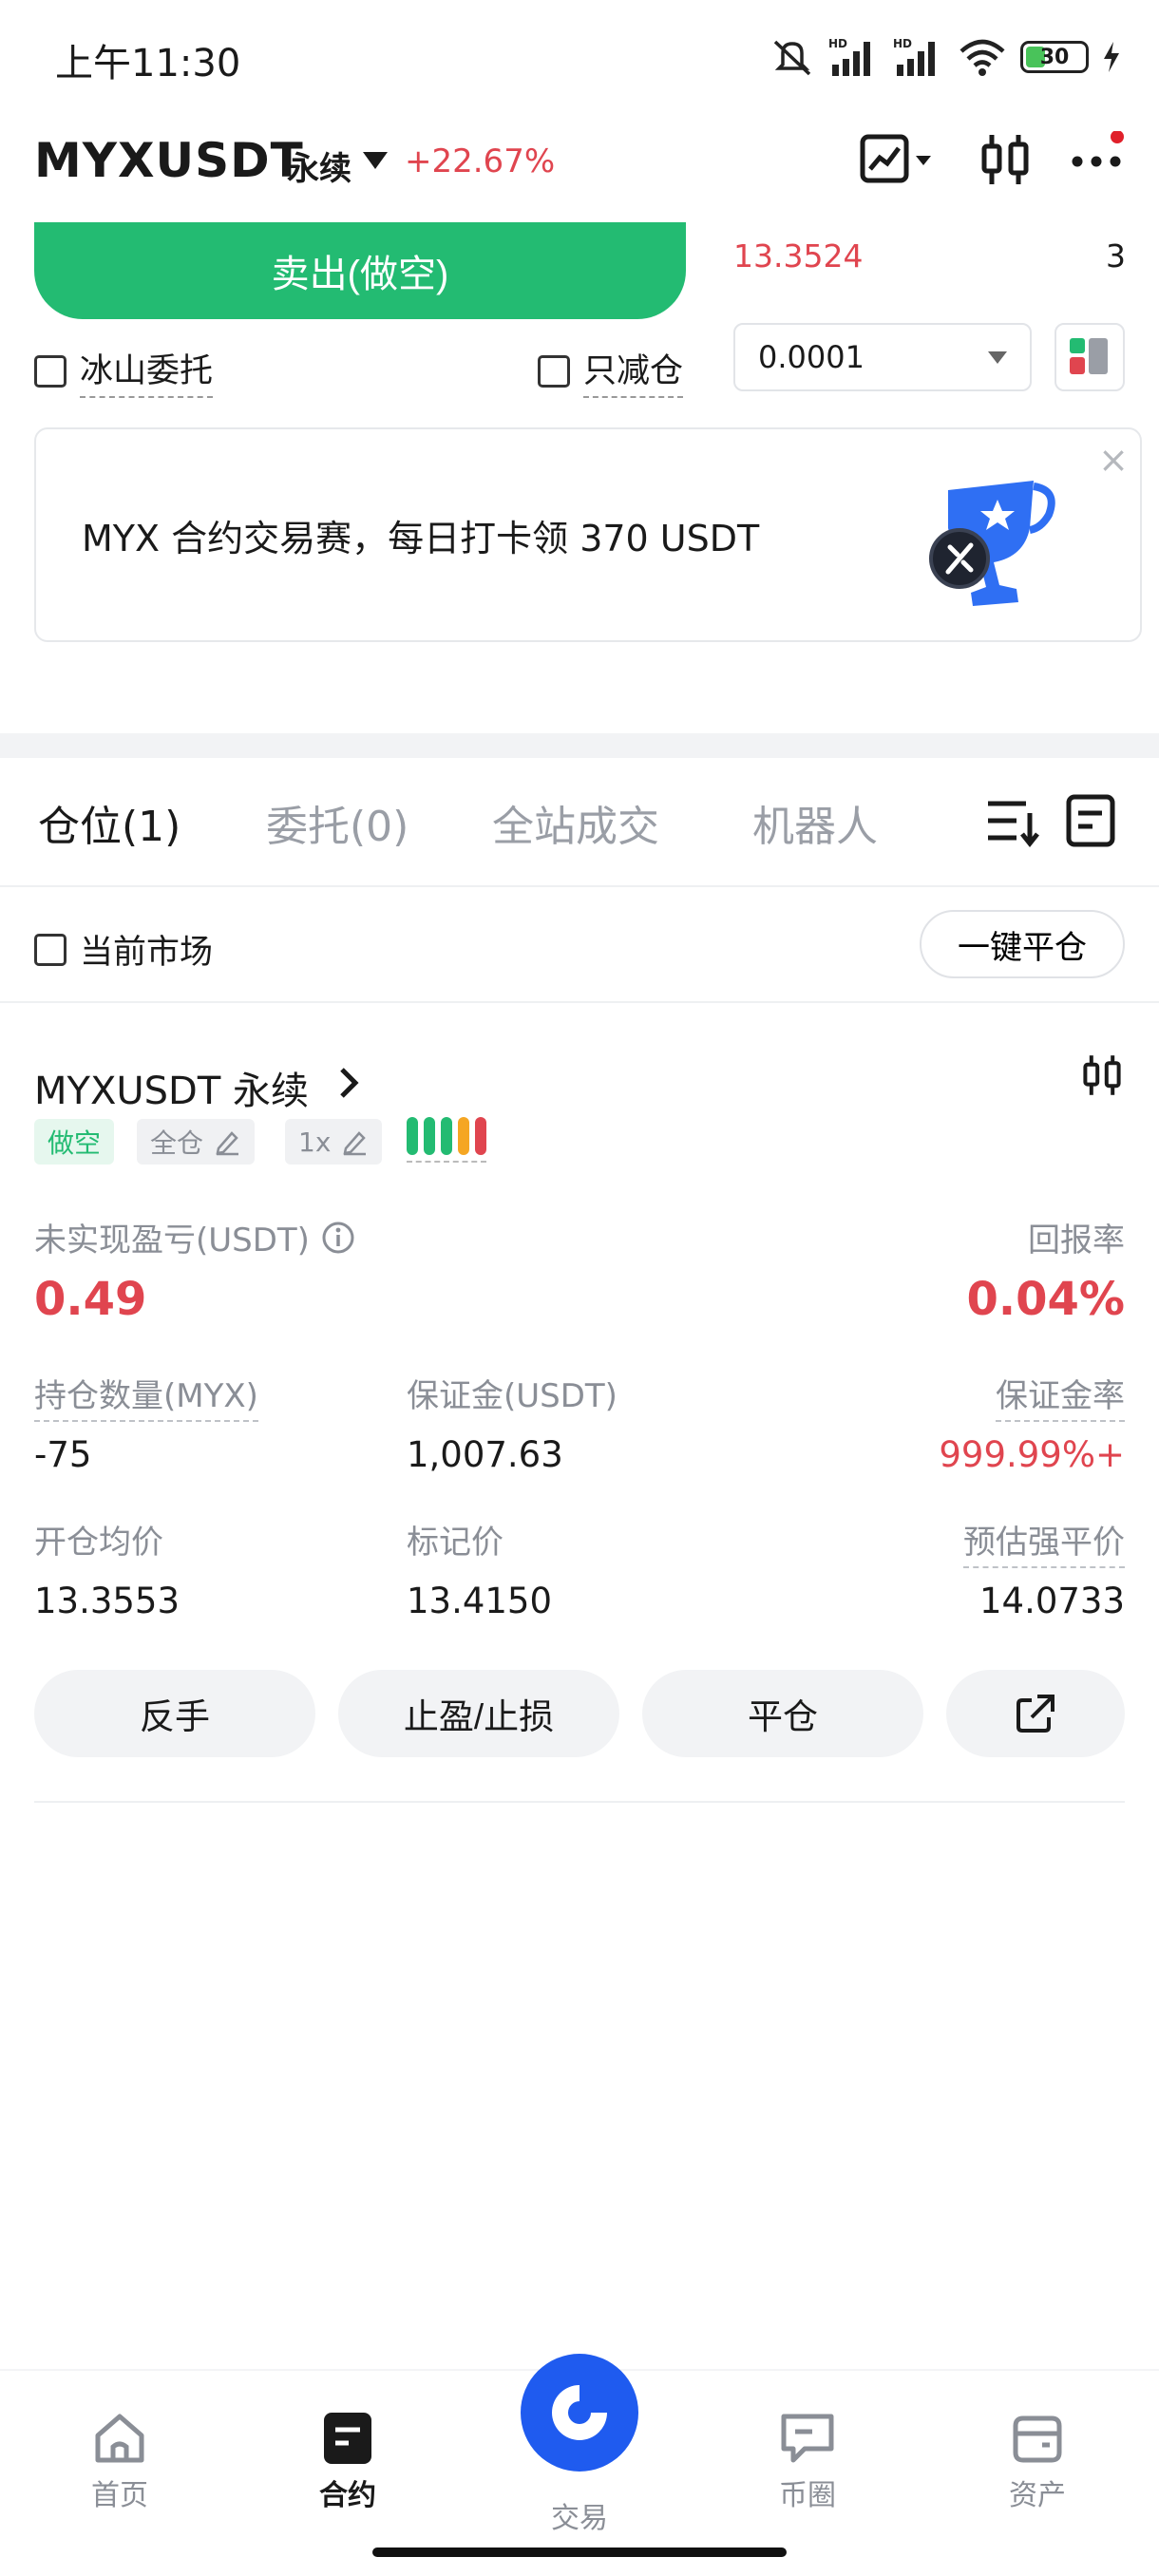 This screenshot has height=2576, width=1159. Describe the element at coordinates (148, 63) in the screenshot. I see `status-time: 上午11:30` at that location.